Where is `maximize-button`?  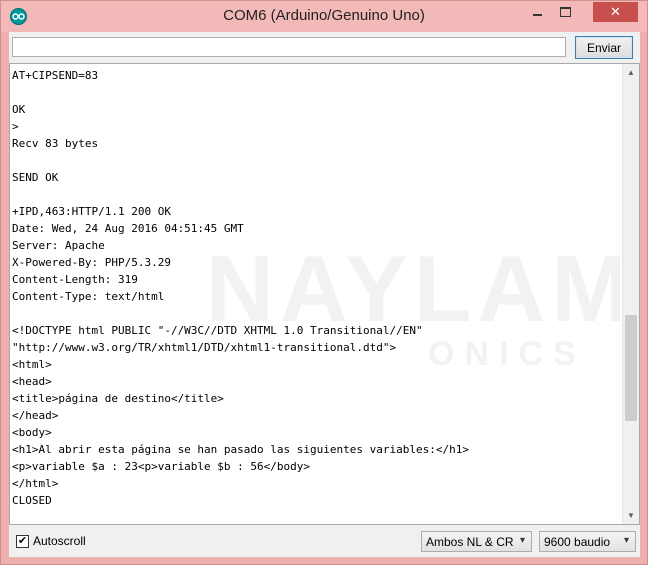
maximize-button is located at coordinates (565, 12).